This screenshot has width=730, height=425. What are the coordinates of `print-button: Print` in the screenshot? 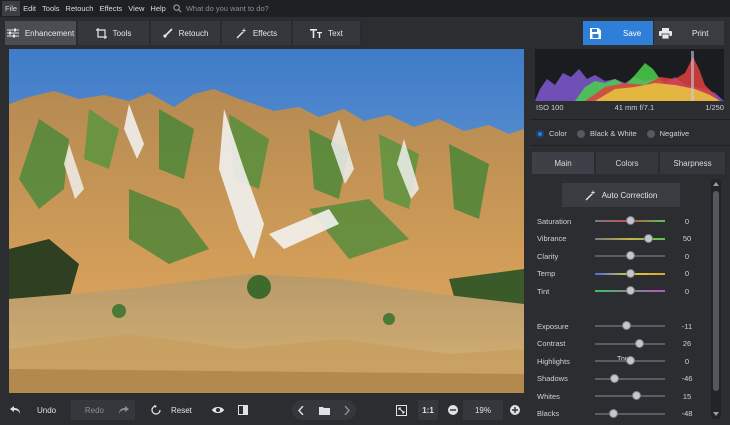 It's located at (689, 33).